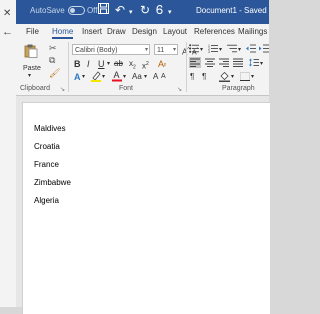  I want to click on clipboard-group-label: Clipboard, so click(35, 88).